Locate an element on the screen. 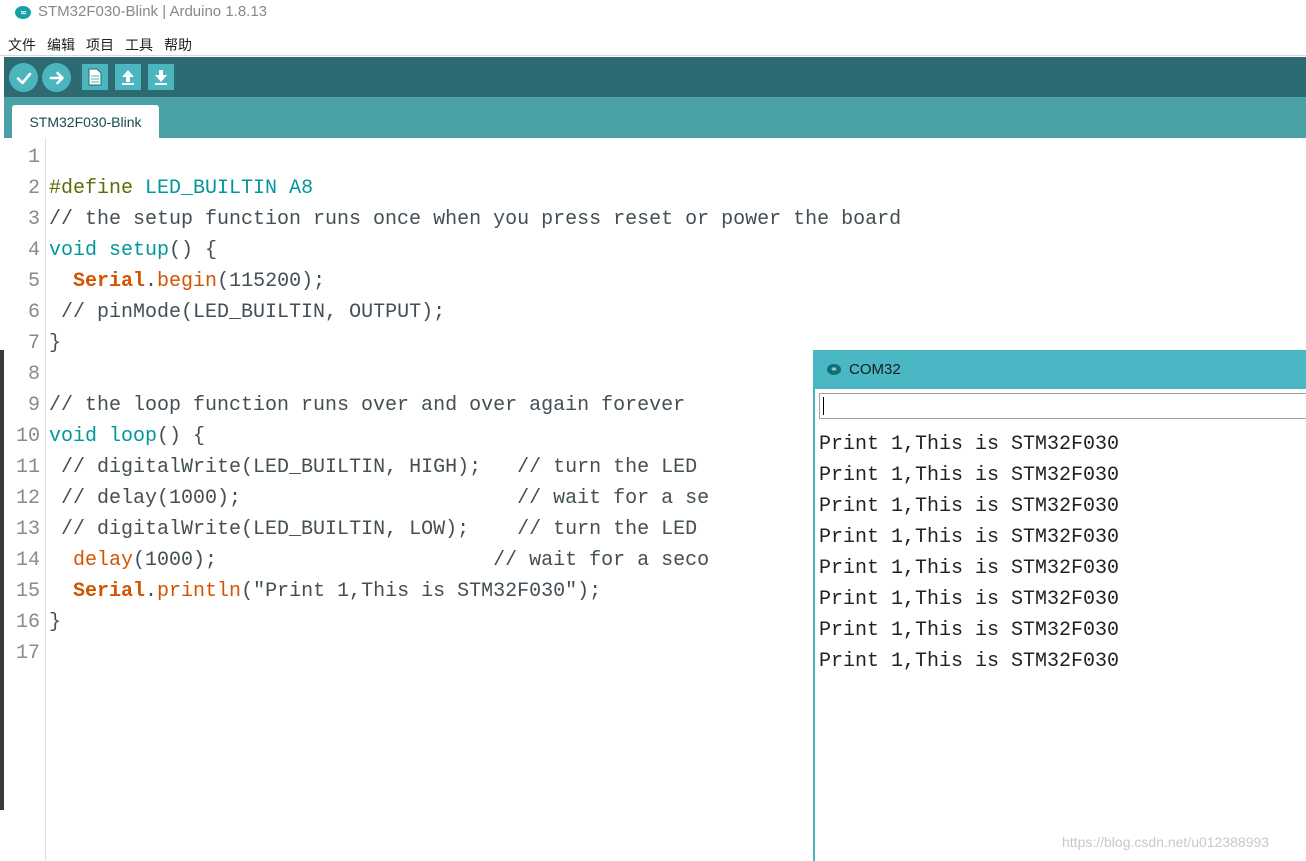 This screenshot has width=1306, height=861. upload-icon is located at coordinates (56, 77).